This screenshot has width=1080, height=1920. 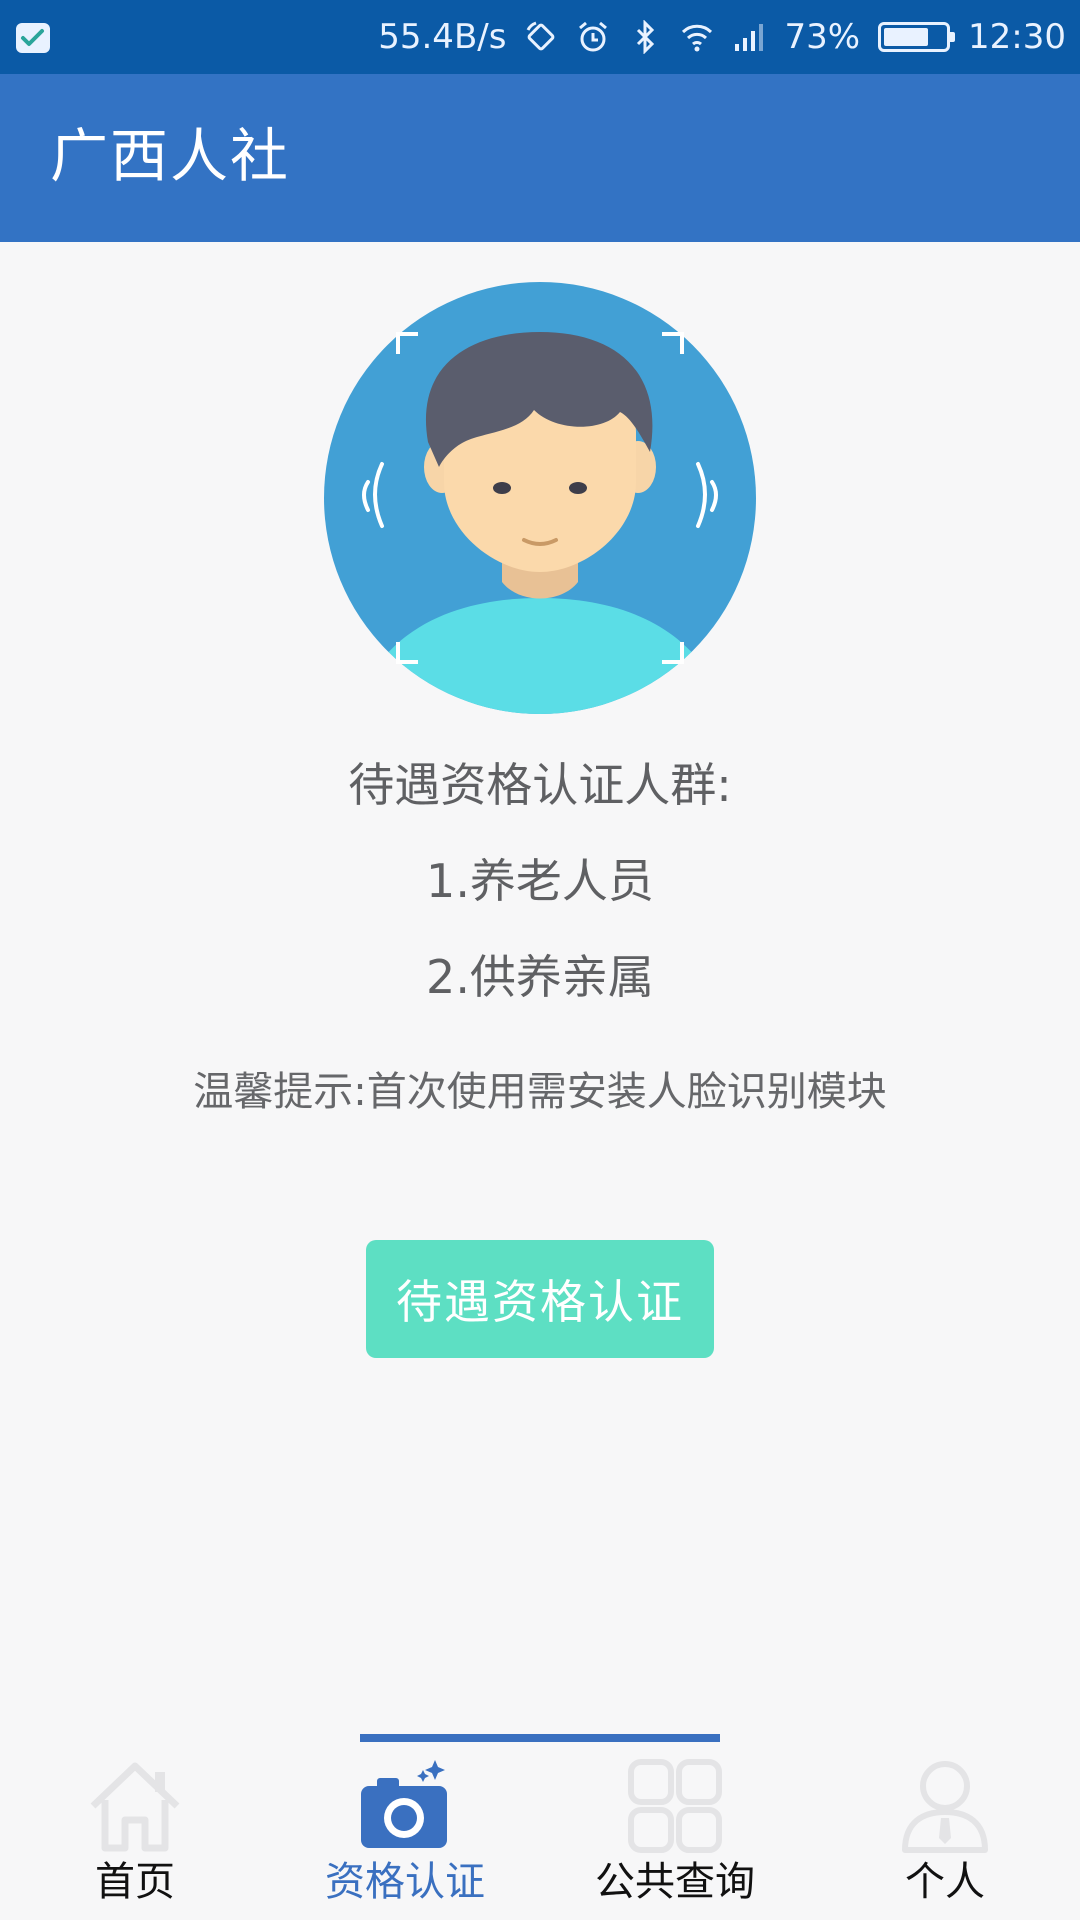 What do you see at coordinates (917, 37) in the screenshot?
I see `battery-icon` at bounding box center [917, 37].